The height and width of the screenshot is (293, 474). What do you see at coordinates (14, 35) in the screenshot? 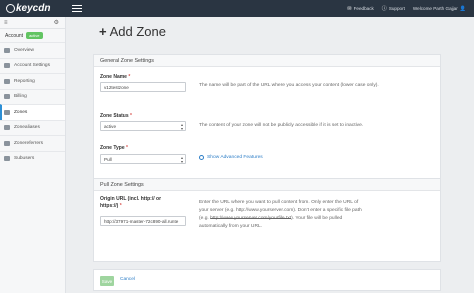
I see `account-label: Account` at bounding box center [14, 35].